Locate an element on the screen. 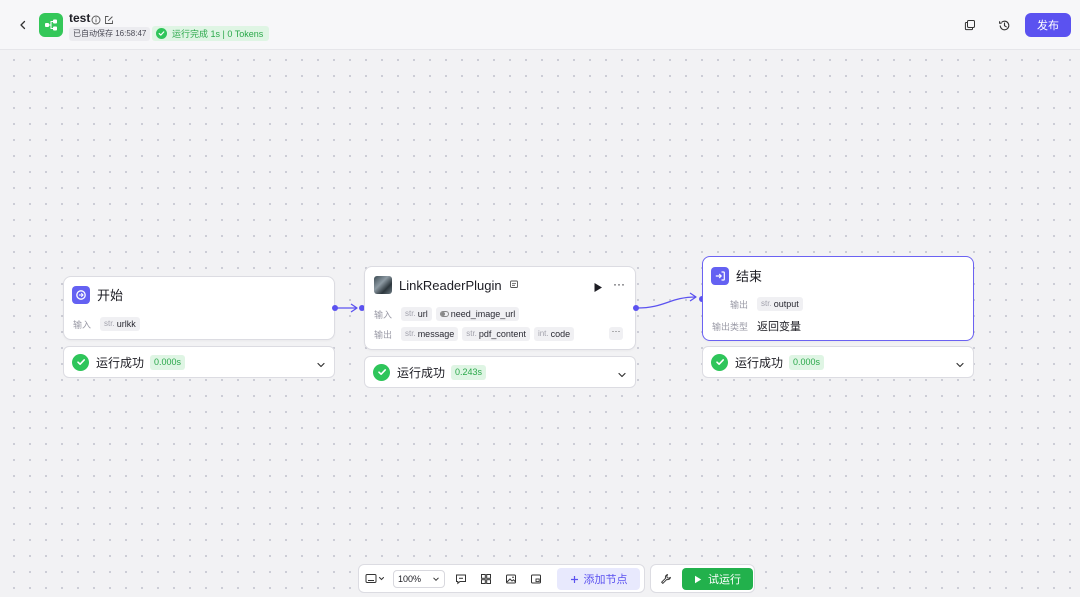  variable-tag: str. pdf_content is located at coordinates (496, 334).